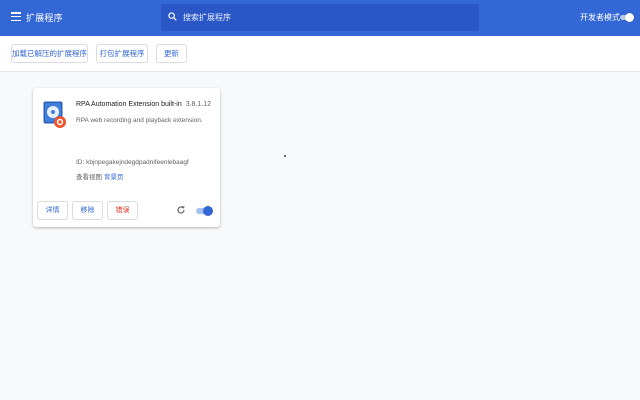 The width and height of the screenshot is (640, 400). Describe the element at coordinates (171, 53) in the screenshot. I see `update-button: 更新` at that location.